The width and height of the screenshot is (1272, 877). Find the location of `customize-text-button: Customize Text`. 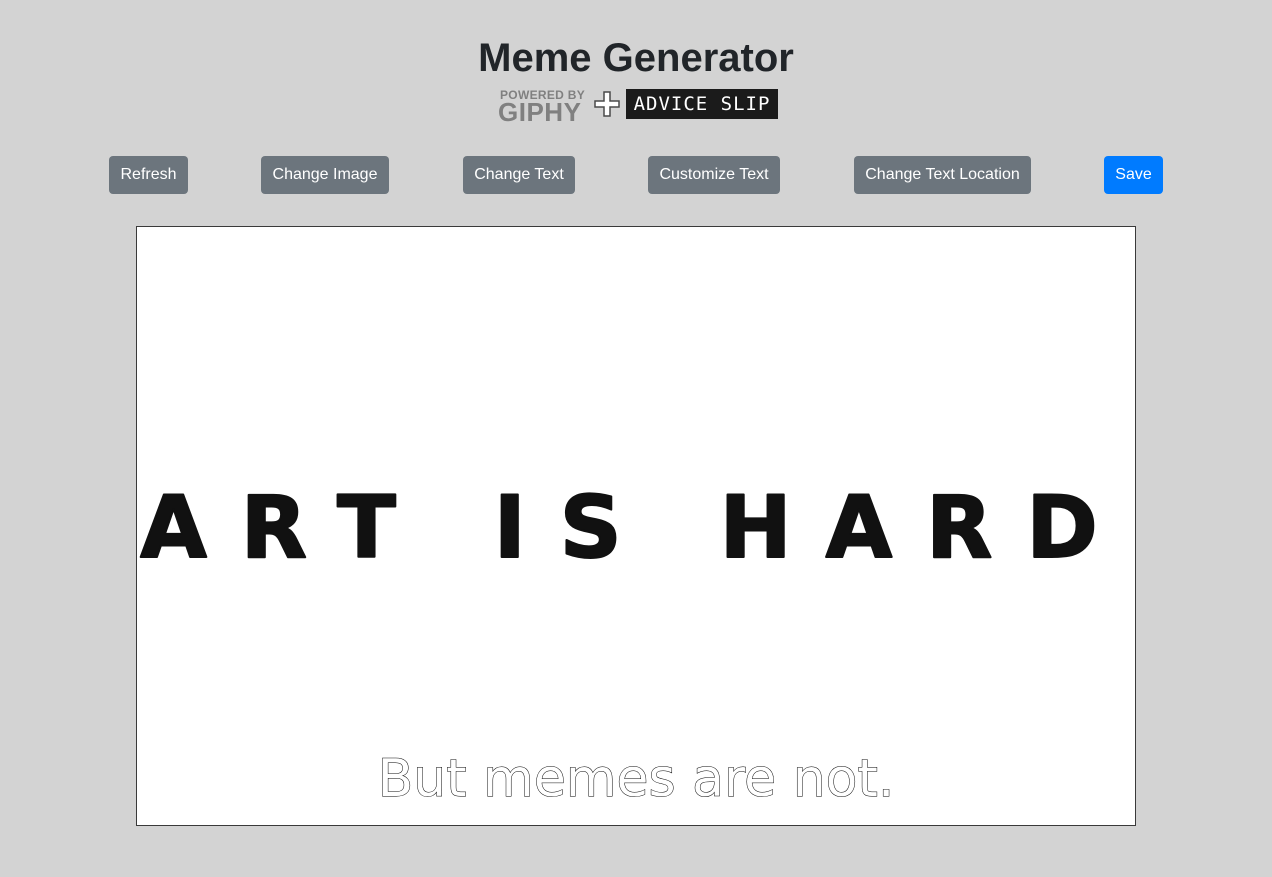

customize-text-button: Customize Text is located at coordinates (714, 175).